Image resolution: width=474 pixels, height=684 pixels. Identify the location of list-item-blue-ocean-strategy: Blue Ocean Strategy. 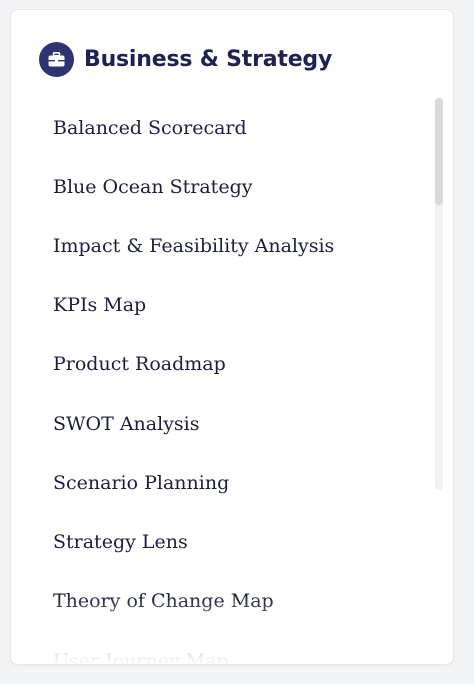
(152, 186).